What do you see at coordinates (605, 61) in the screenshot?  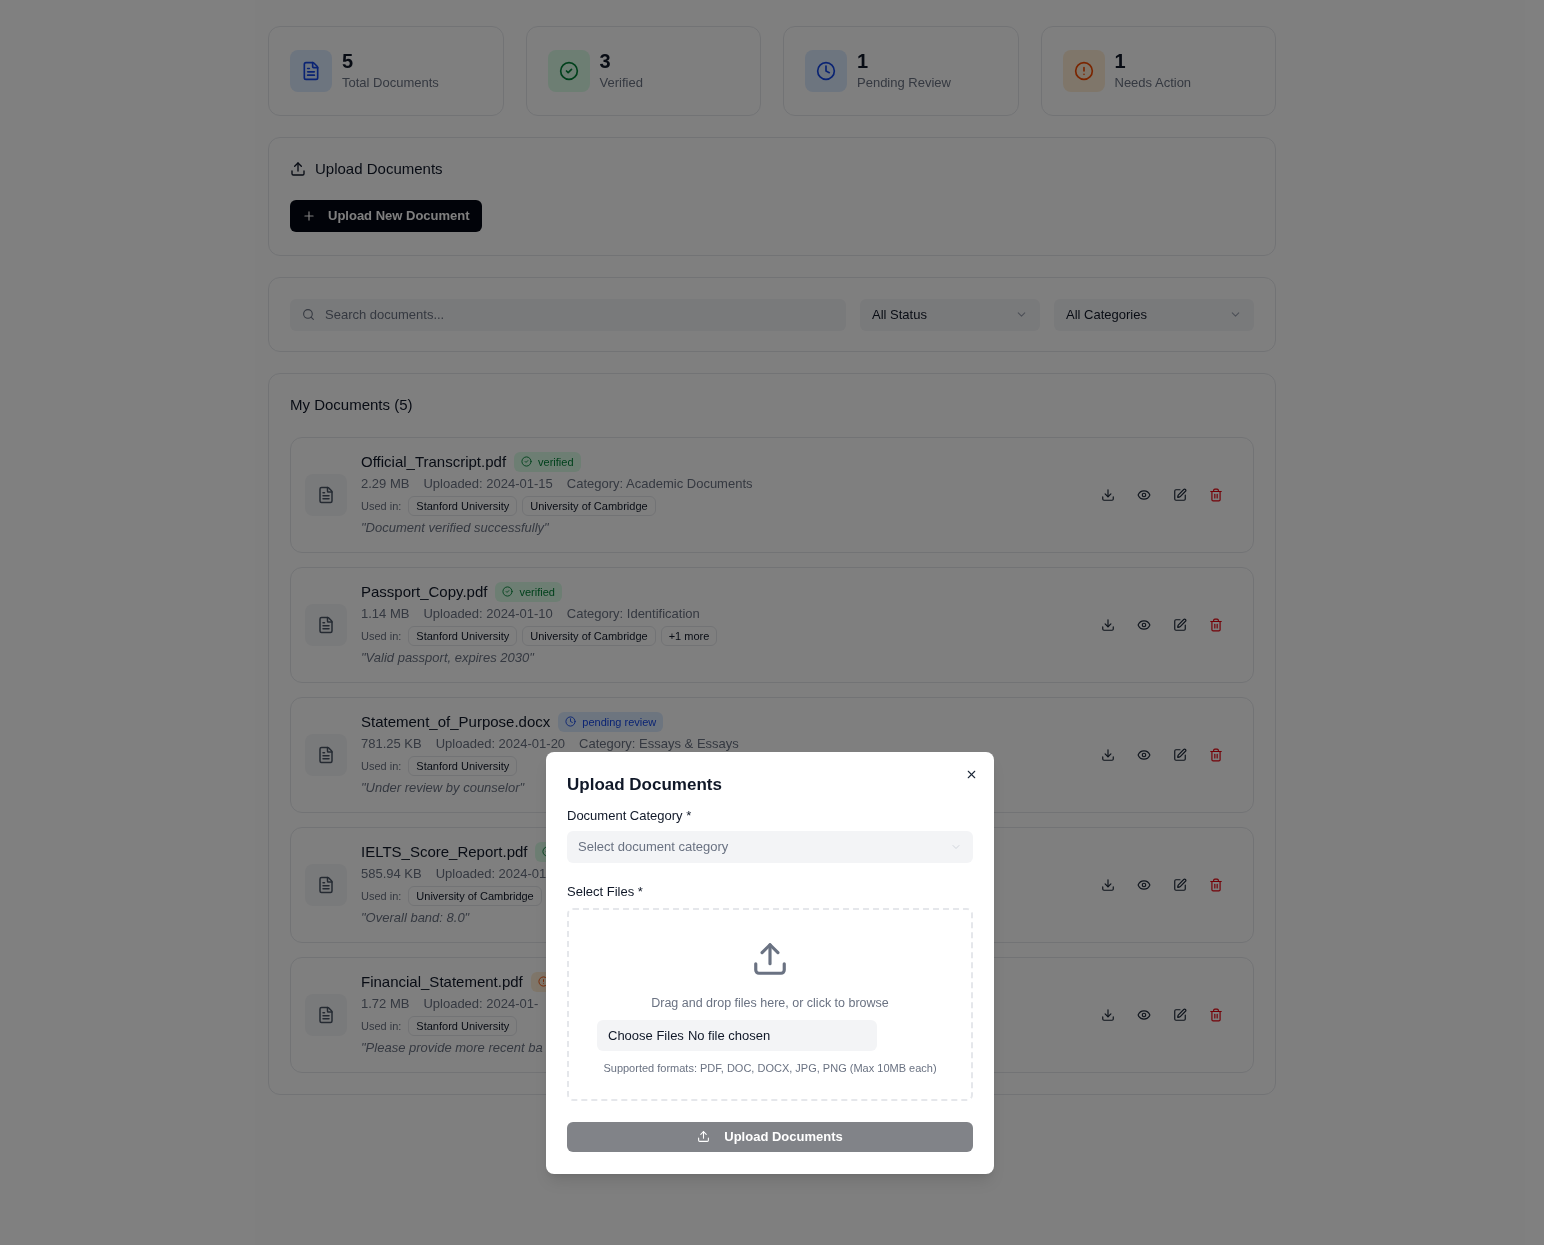 I see `stat-value: 3` at bounding box center [605, 61].